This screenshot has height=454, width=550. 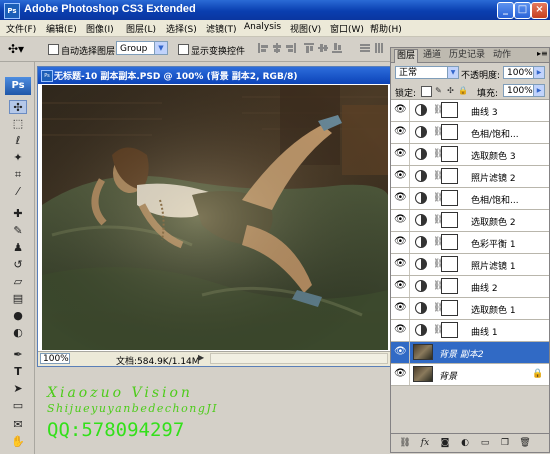 What do you see at coordinates (379, 48) in the screenshot?
I see `distribute-horizontal-icon` at bounding box center [379, 48].